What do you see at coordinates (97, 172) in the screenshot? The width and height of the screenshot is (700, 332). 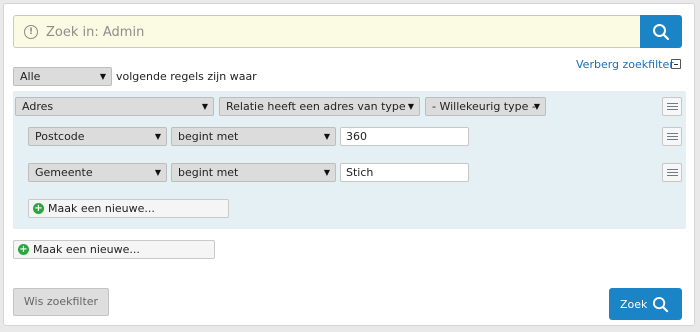 I see `rule-2-field-select: Gemeente ▼` at bounding box center [97, 172].